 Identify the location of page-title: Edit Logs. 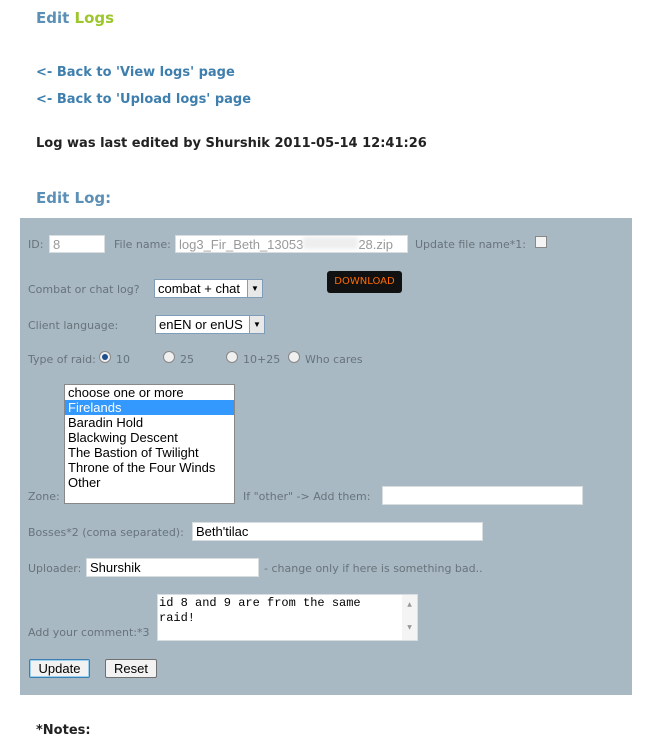
(75, 18).